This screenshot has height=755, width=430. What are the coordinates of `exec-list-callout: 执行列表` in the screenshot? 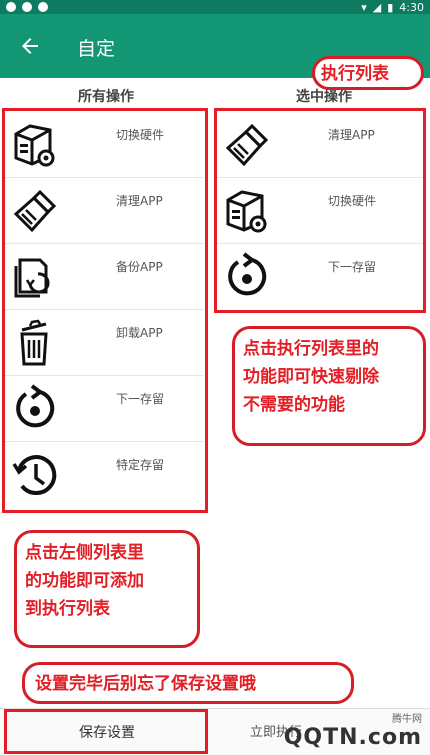 It's located at (368, 73).